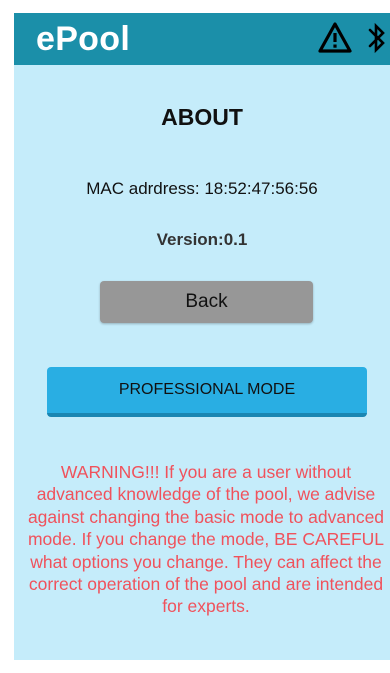  Describe the element at coordinates (83, 39) in the screenshot. I see `app-title: ePool` at that location.